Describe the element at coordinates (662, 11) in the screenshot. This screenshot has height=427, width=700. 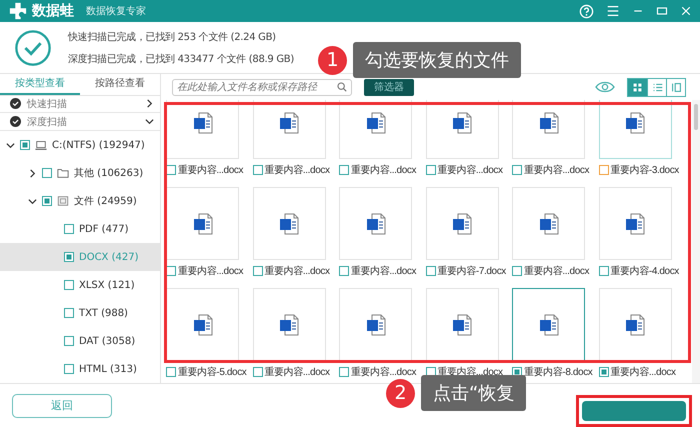
I see `maximize-icon` at that location.